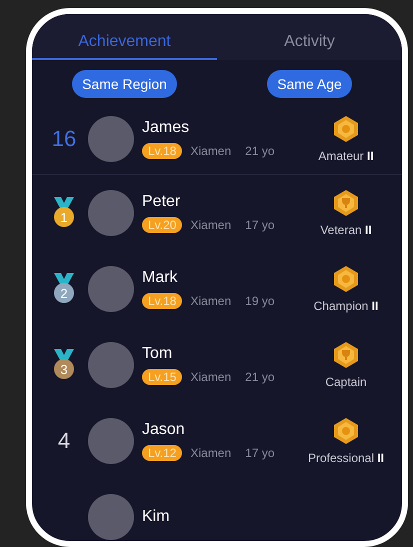 The image size is (413, 547). What do you see at coordinates (64, 139) in the screenshot?
I see `rank-number: 16` at bounding box center [64, 139].